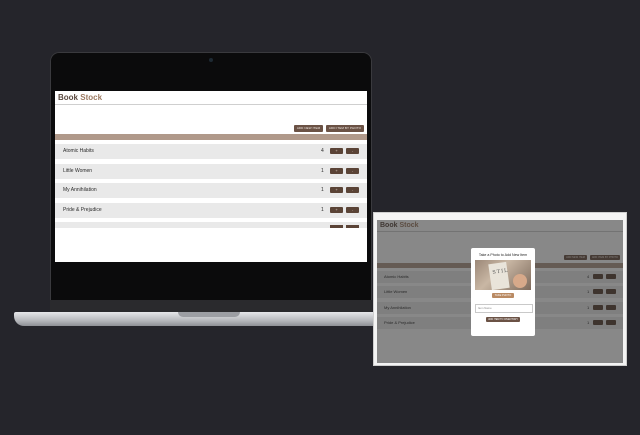 This screenshot has height=435, width=640. I want to click on table-row: Atomic Habits 4 + -, so click(211, 151).